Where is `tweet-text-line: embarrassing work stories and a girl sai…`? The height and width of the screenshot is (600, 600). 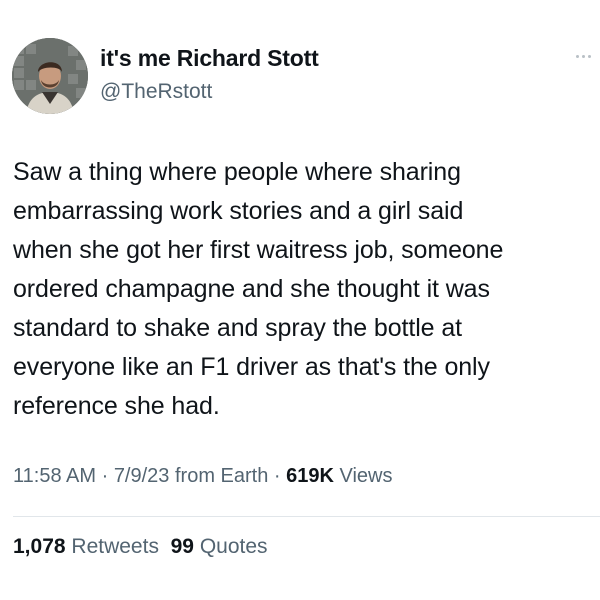 tweet-text-line: embarrassing work stories and a girl sai… is located at coordinates (238, 211).